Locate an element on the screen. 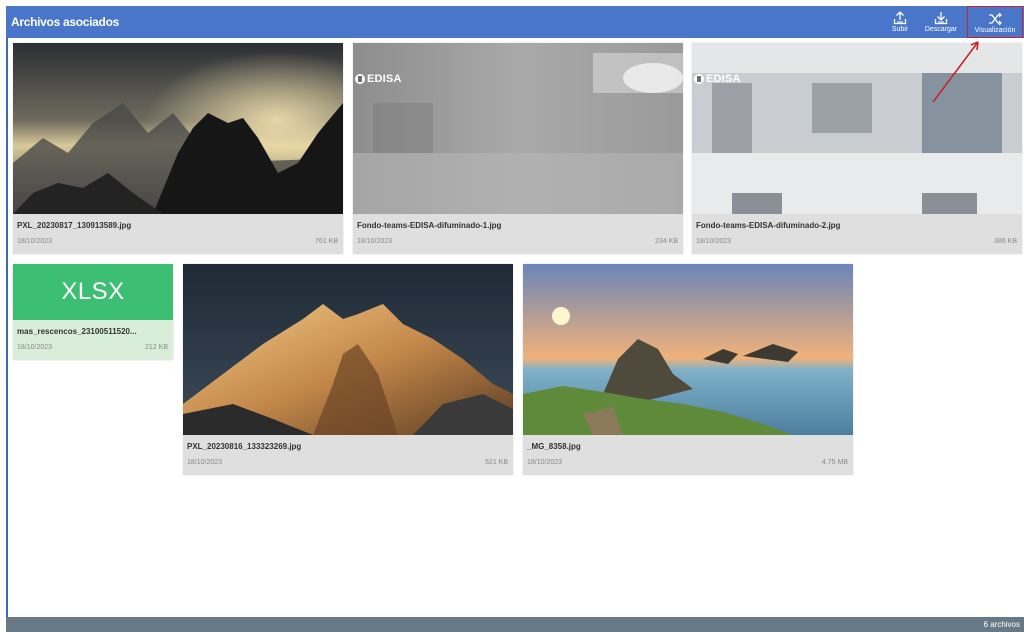 This screenshot has height=632, width=1024. xlsx-file-icon: XLSX is located at coordinates (93, 292).